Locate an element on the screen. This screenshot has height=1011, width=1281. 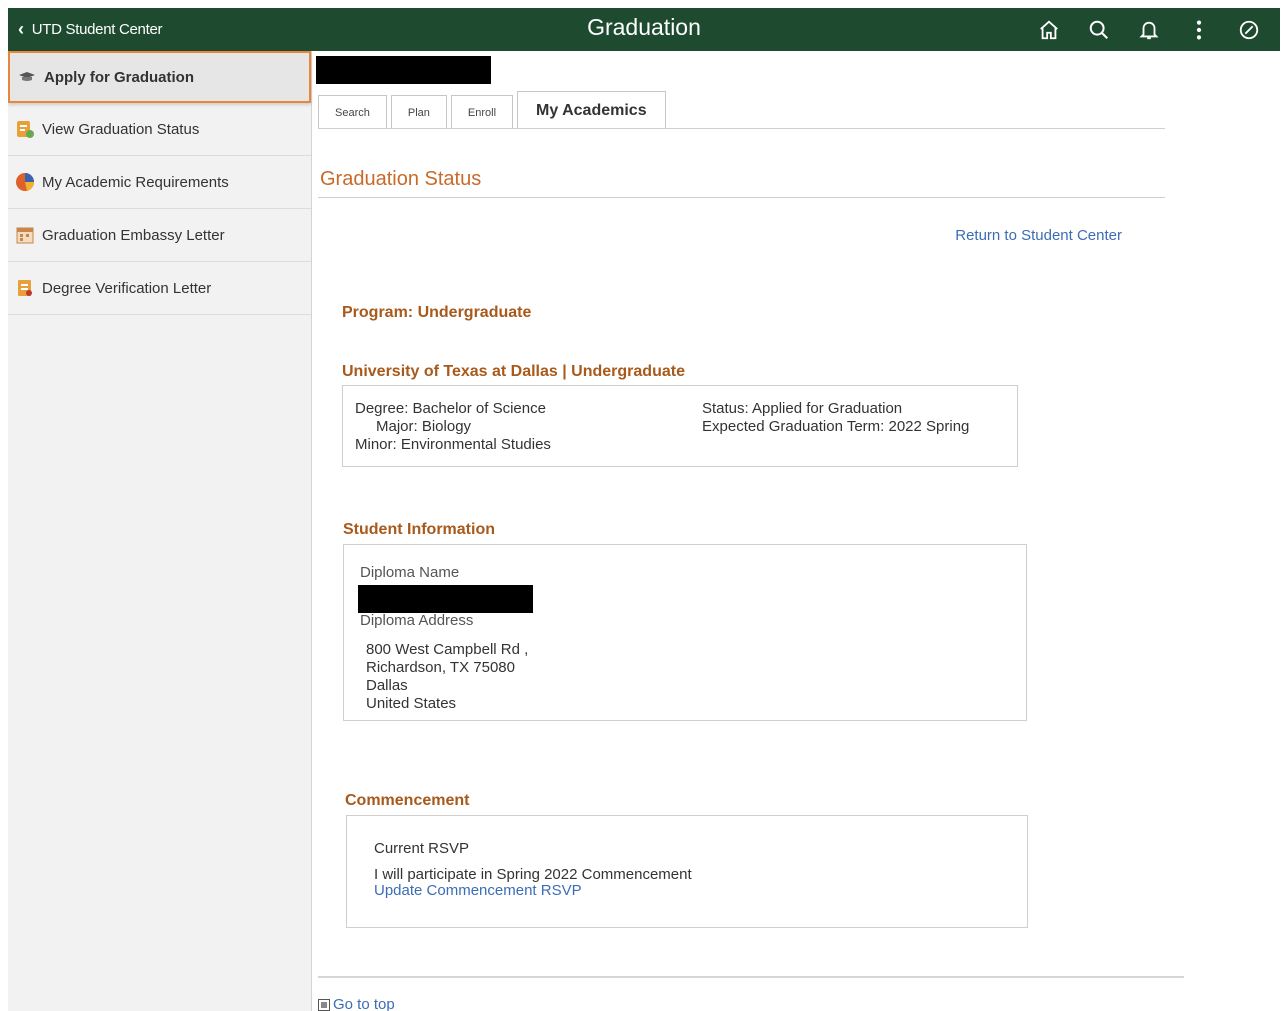
search-icon is located at coordinates (1099, 30).